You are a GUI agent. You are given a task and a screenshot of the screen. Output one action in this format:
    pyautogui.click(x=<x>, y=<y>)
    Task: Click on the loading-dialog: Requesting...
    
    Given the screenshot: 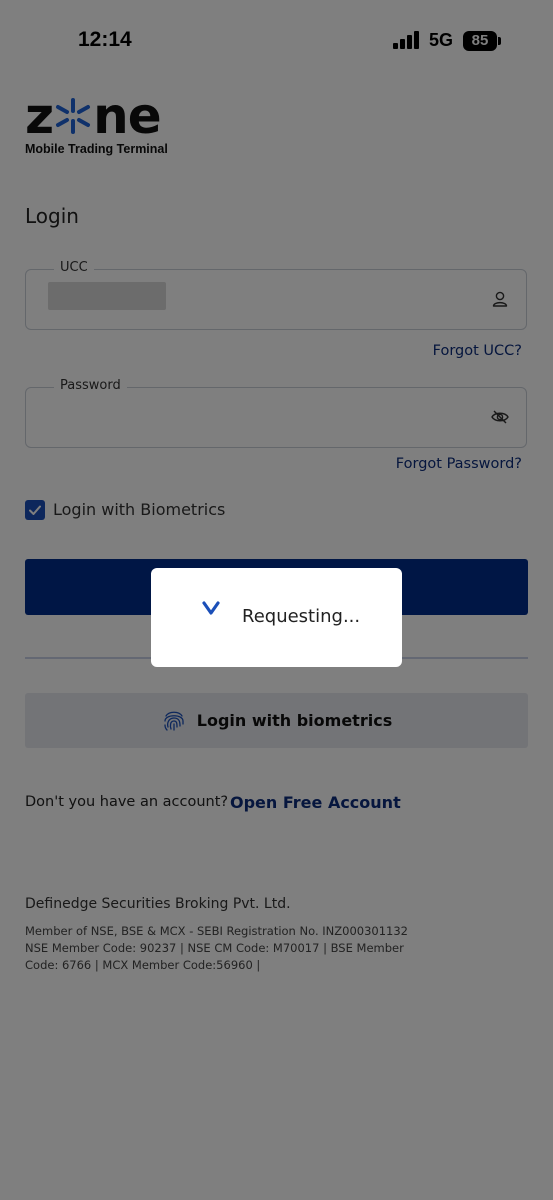 What is the action you would take?
    pyautogui.click(x=276, y=617)
    